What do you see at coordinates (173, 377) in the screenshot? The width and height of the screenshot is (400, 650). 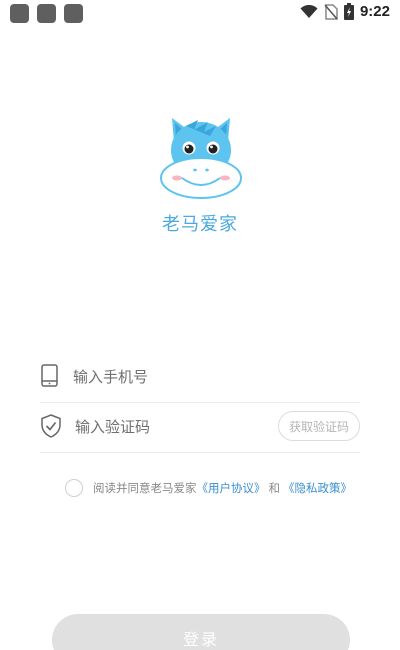 I see `phone-input` at bounding box center [173, 377].